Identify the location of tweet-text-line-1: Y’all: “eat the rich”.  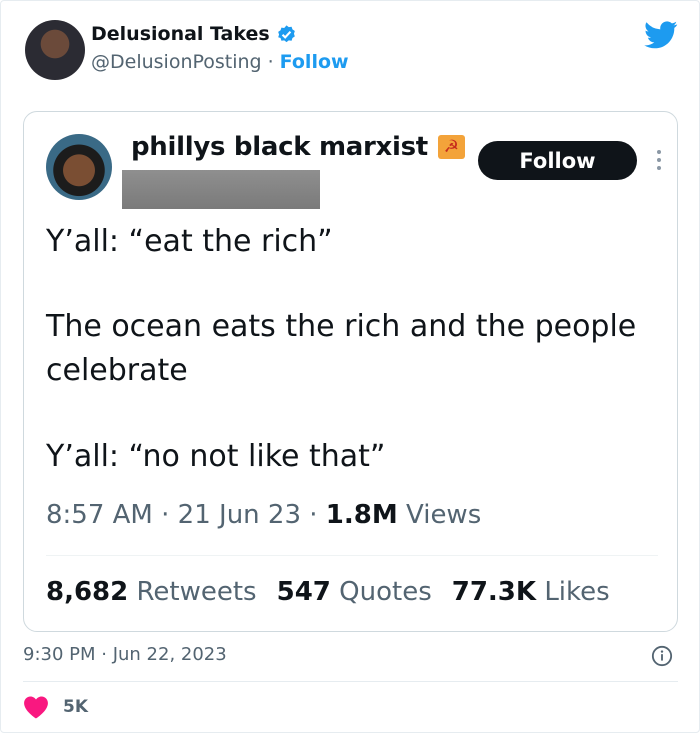
(189, 241).